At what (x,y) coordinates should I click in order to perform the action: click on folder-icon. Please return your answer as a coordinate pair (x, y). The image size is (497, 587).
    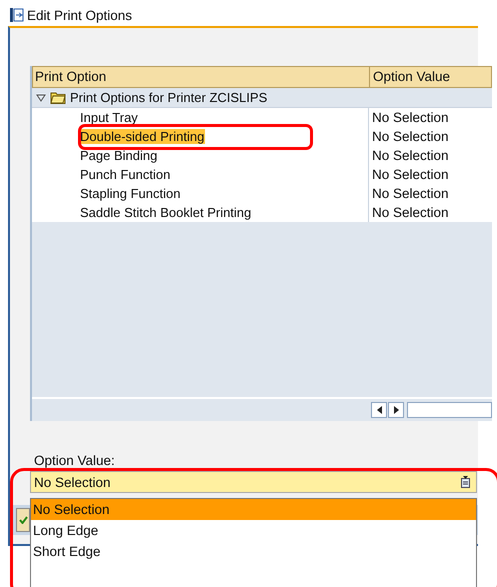
    Looking at the image, I should click on (58, 97).